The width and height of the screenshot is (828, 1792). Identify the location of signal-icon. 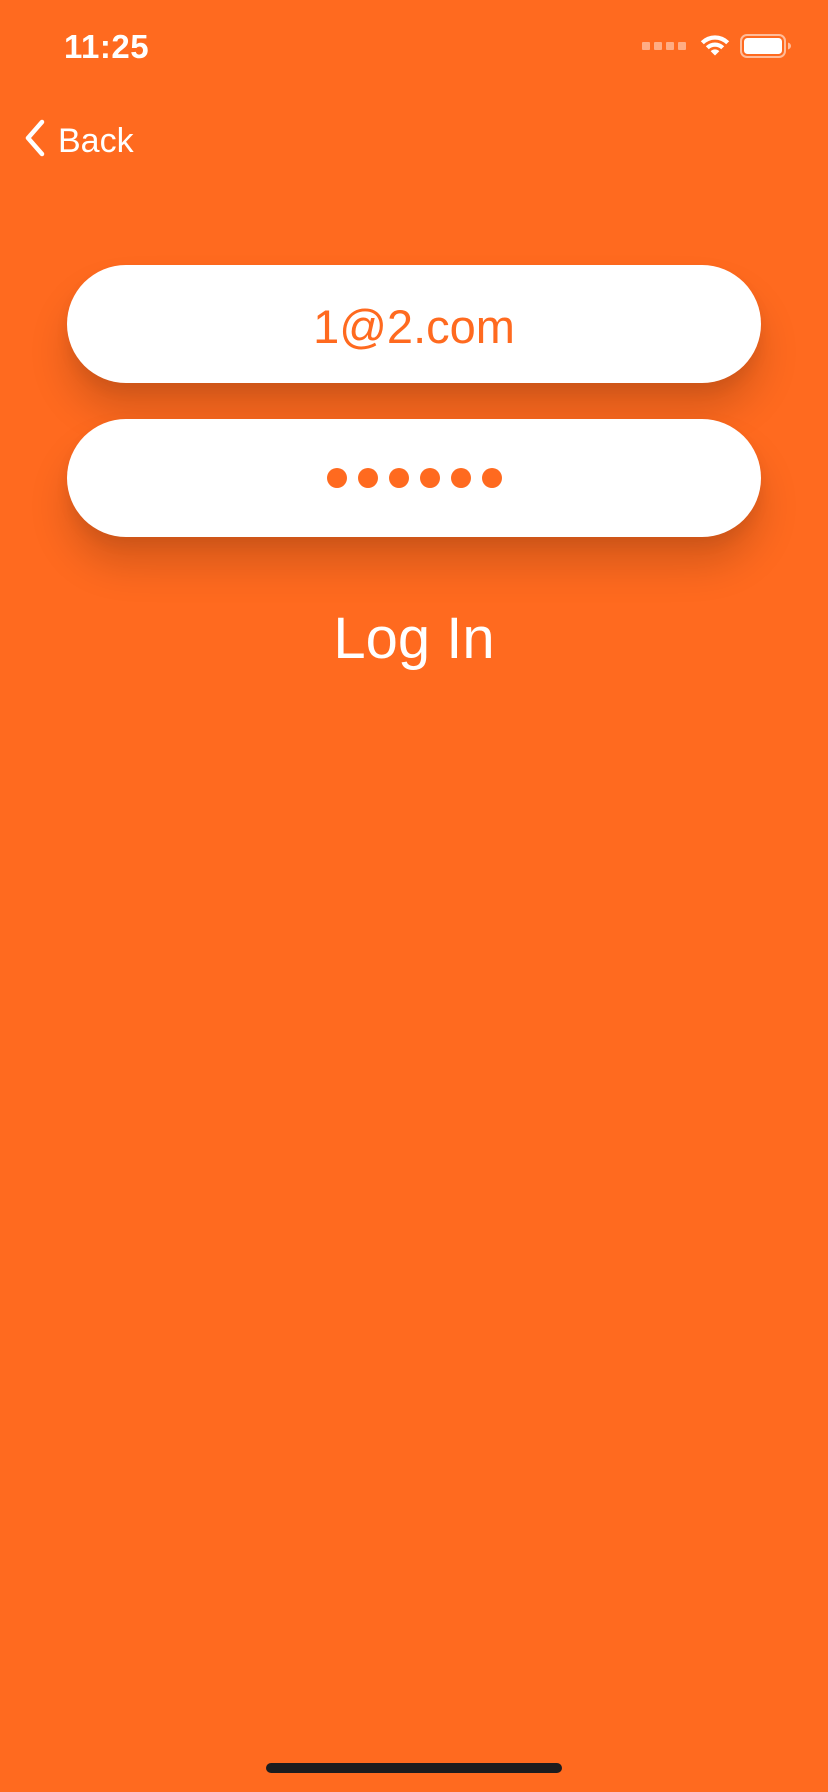
(664, 46).